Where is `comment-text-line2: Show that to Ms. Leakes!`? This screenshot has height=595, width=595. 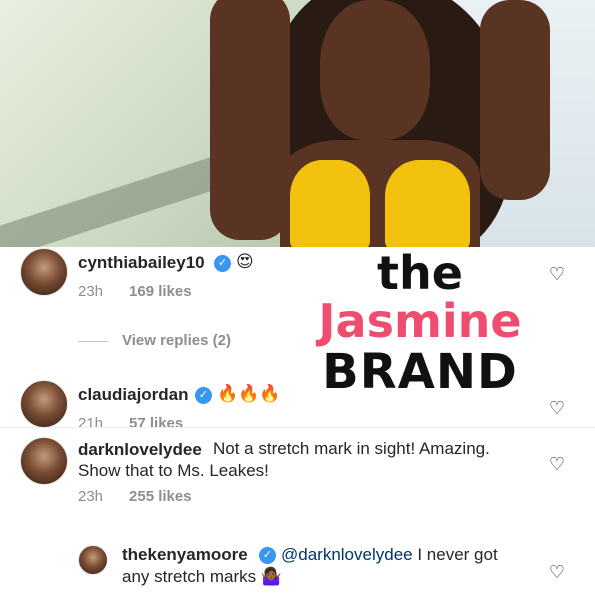 comment-text-line2: Show that to Ms. Leakes! is located at coordinates (173, 470).